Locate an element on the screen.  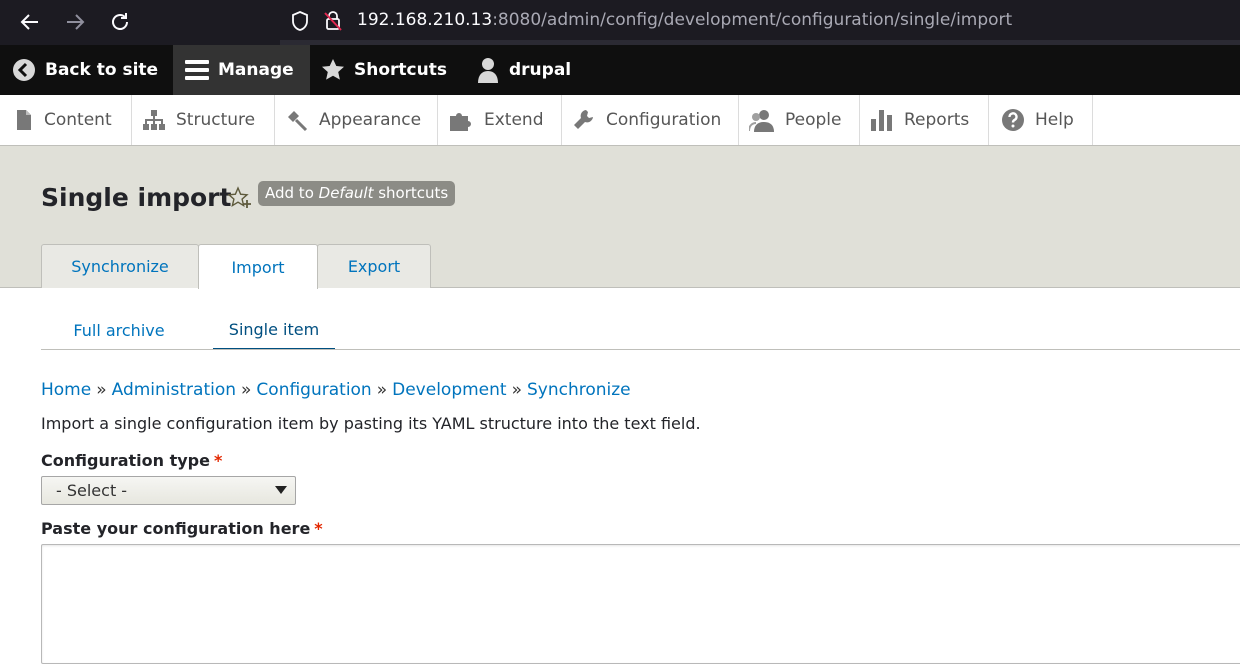
reload-icon is located at coordinates (120, 22).